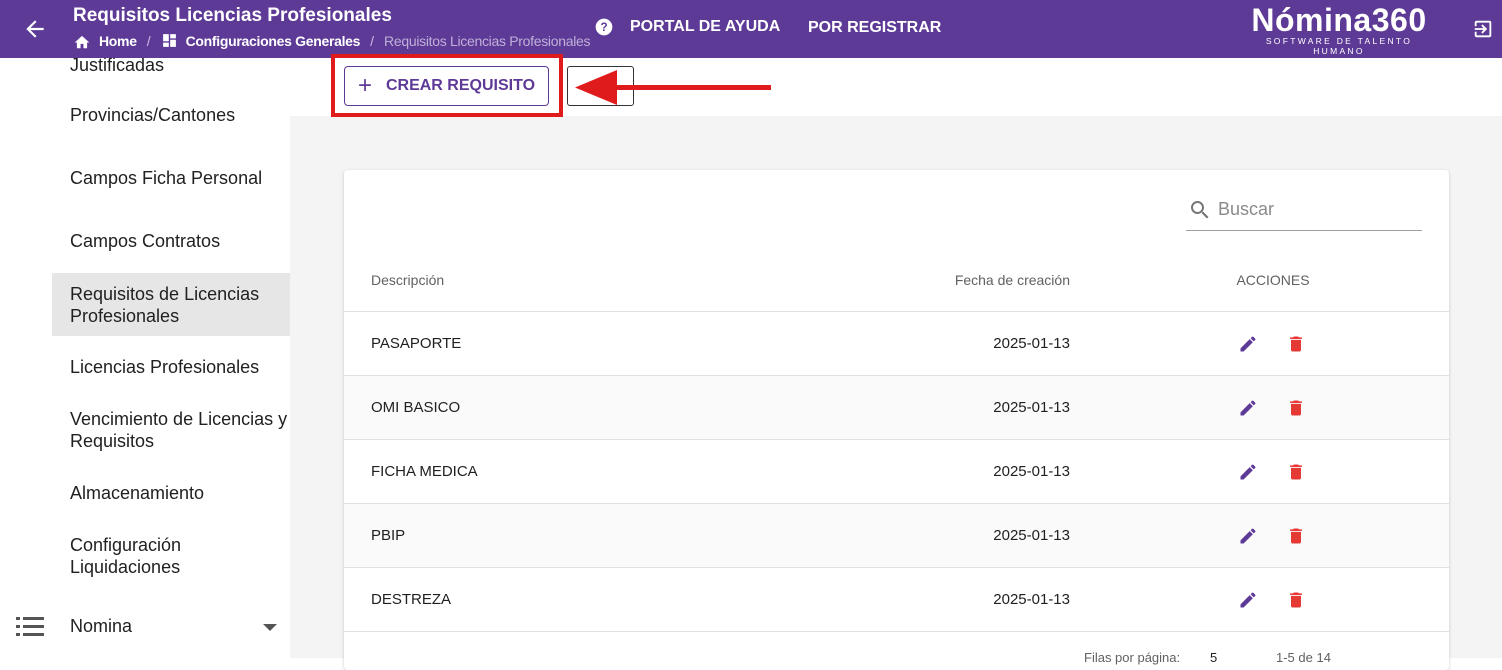 This screenshot has height=670, width=1502. What do you see at coordinates (118, 40) in the screenshot?
I see `breadcrumb-home-label: Home` at bounding box center [118, 40].